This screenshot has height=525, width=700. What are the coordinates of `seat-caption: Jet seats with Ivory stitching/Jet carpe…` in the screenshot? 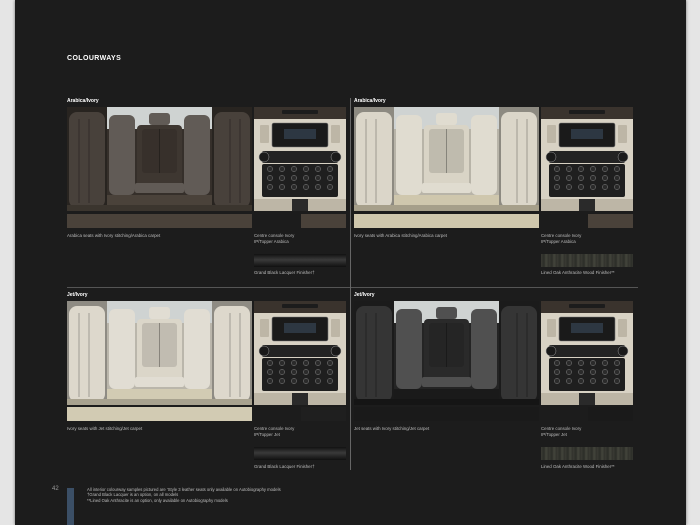 It's located at (392, 428).